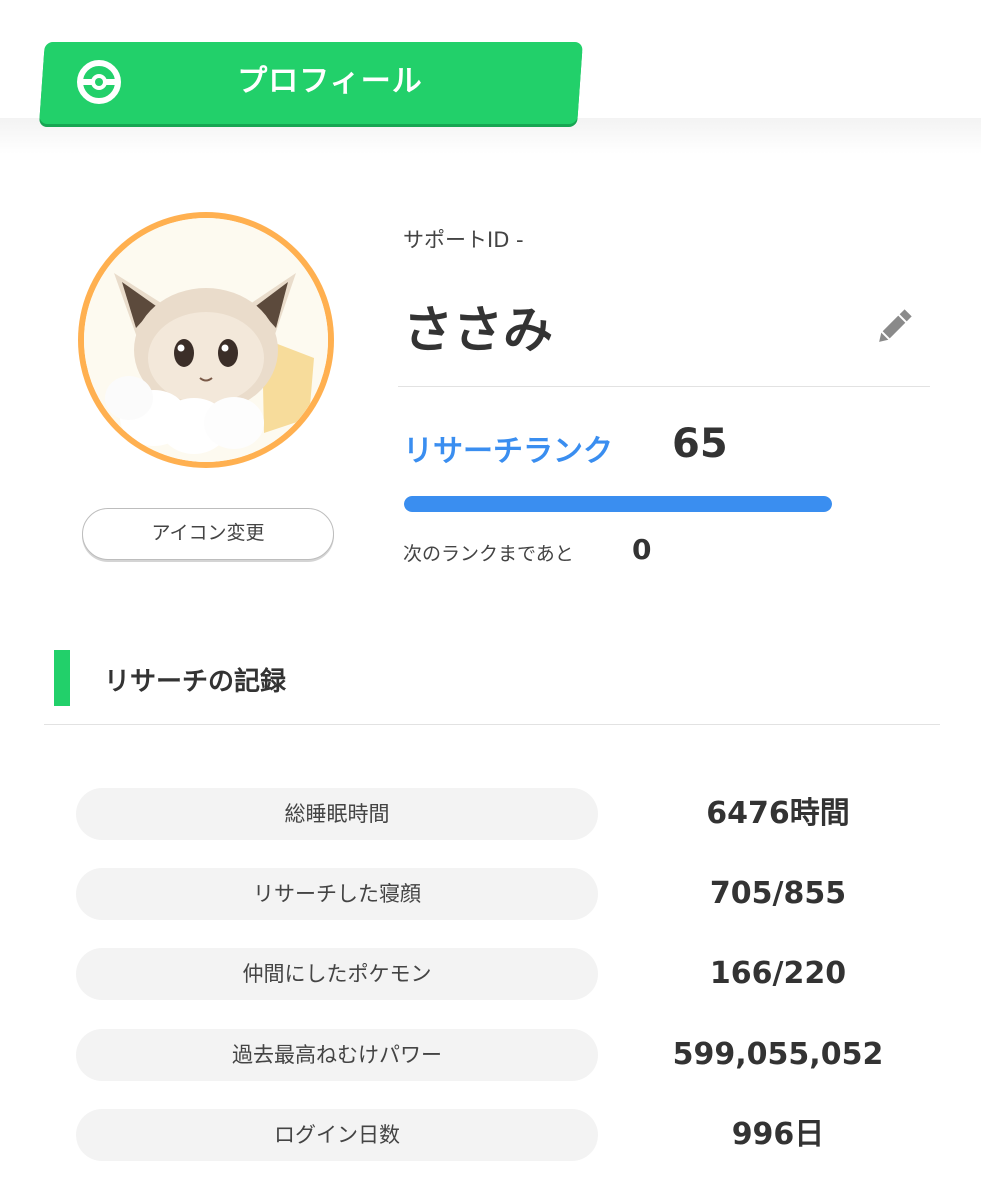 This screenshot has width=981, height=1200. I want to click on profile-divider, so click(664, 386).